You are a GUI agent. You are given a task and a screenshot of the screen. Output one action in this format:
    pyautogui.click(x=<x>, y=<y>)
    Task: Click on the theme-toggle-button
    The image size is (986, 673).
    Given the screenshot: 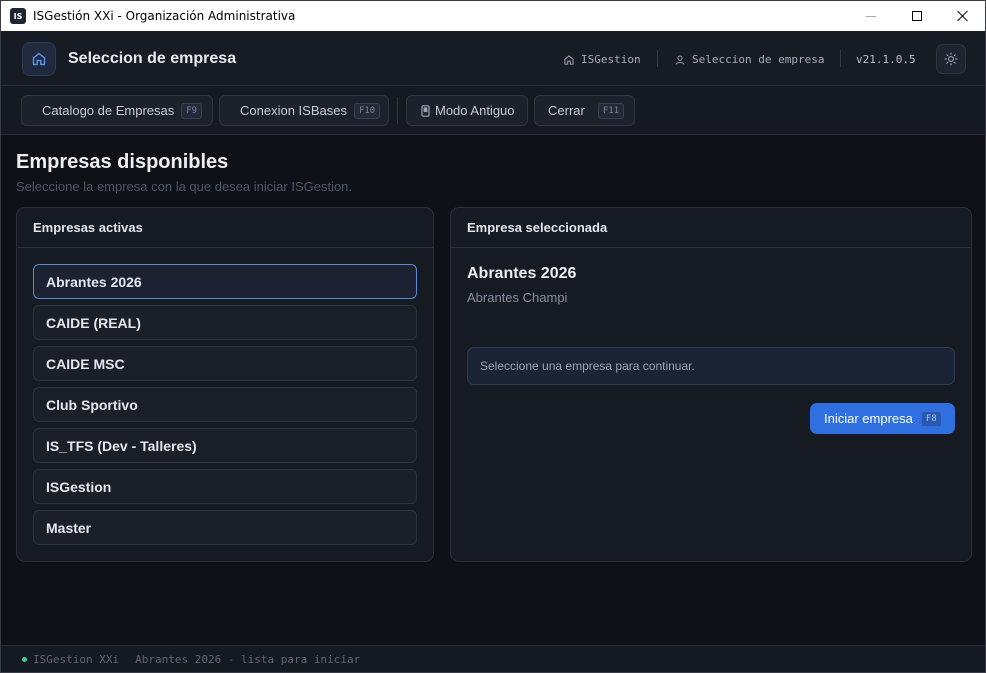 What is the action you would take?
    pyautogui.click(x=951, y=59)
    